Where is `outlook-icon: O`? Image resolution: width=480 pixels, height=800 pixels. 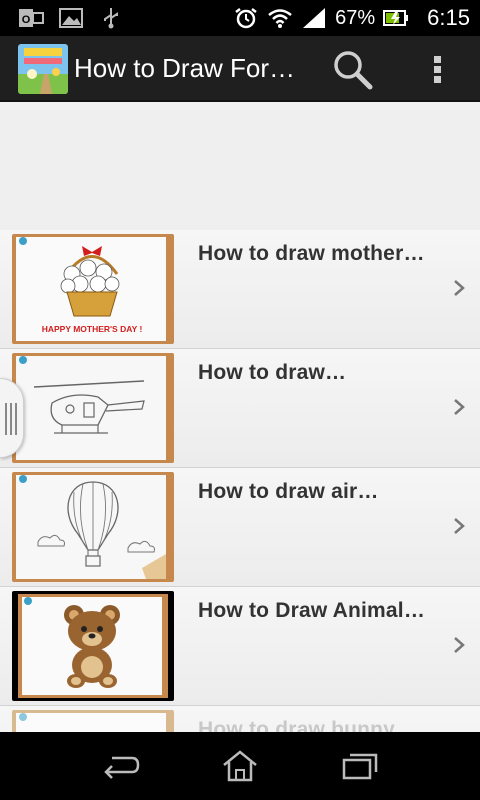 outlook-icon: O is located at coordinates (31, 18).